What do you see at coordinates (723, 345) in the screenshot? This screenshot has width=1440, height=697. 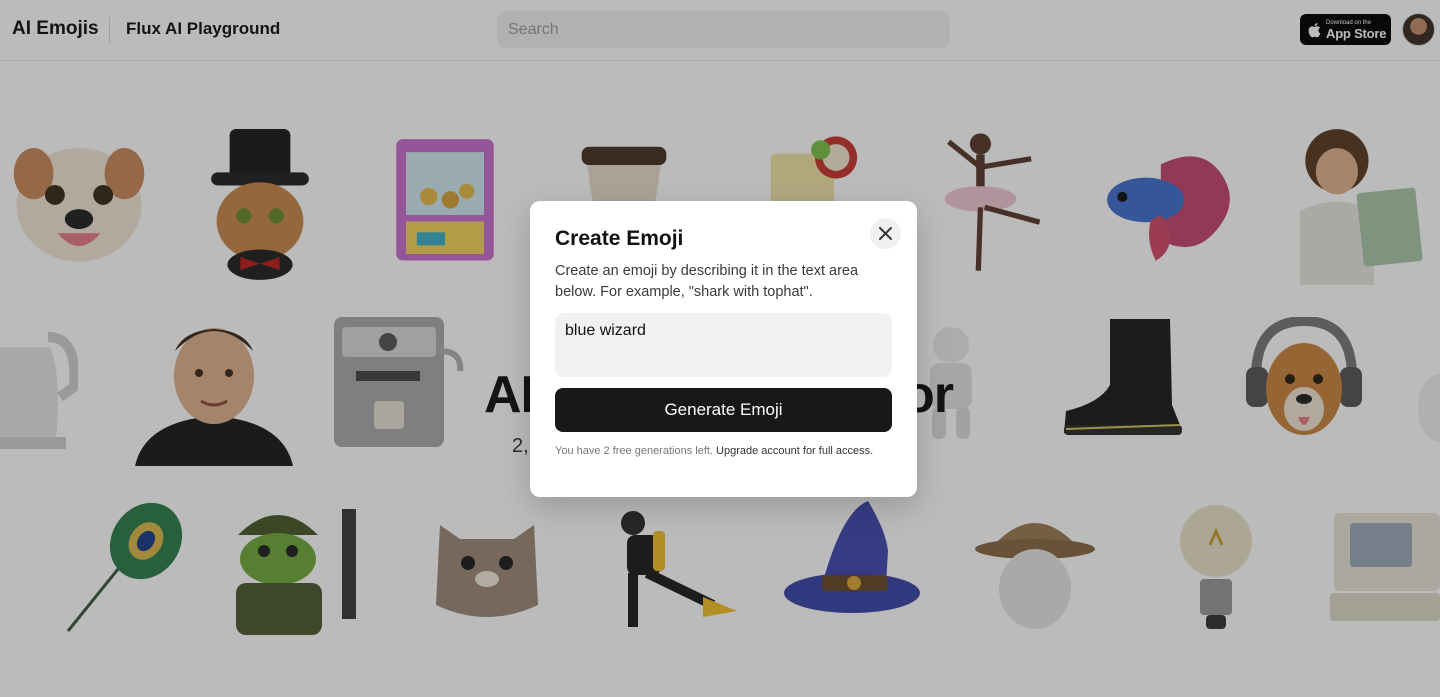 I see `emoji-prompt-input: blue wizard` at bounding box center [723, 345].